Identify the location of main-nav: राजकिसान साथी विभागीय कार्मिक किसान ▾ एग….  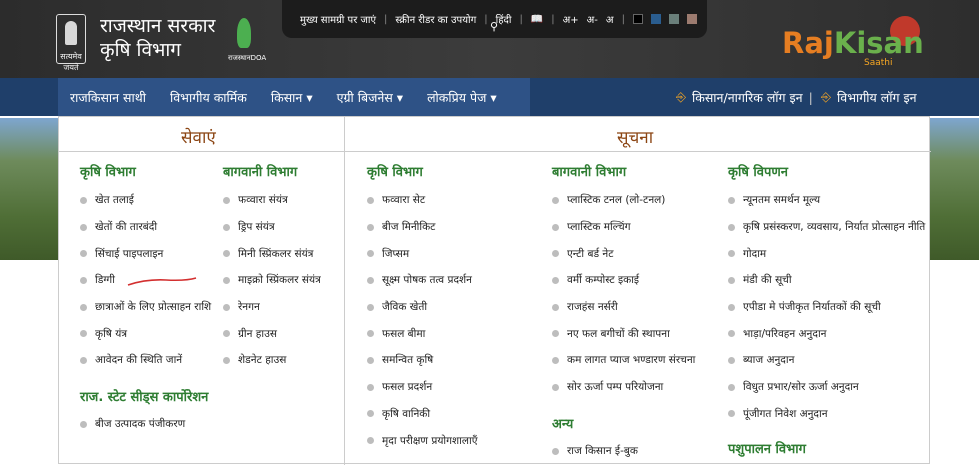
(294, 97).